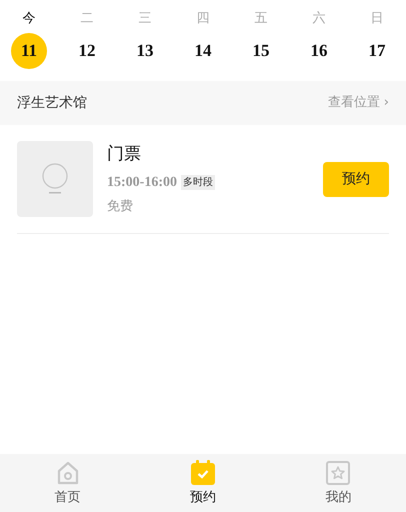 The height and width of the screenshot is (512, 406). I want to click on weekday-label: 四, so click(203, 19).